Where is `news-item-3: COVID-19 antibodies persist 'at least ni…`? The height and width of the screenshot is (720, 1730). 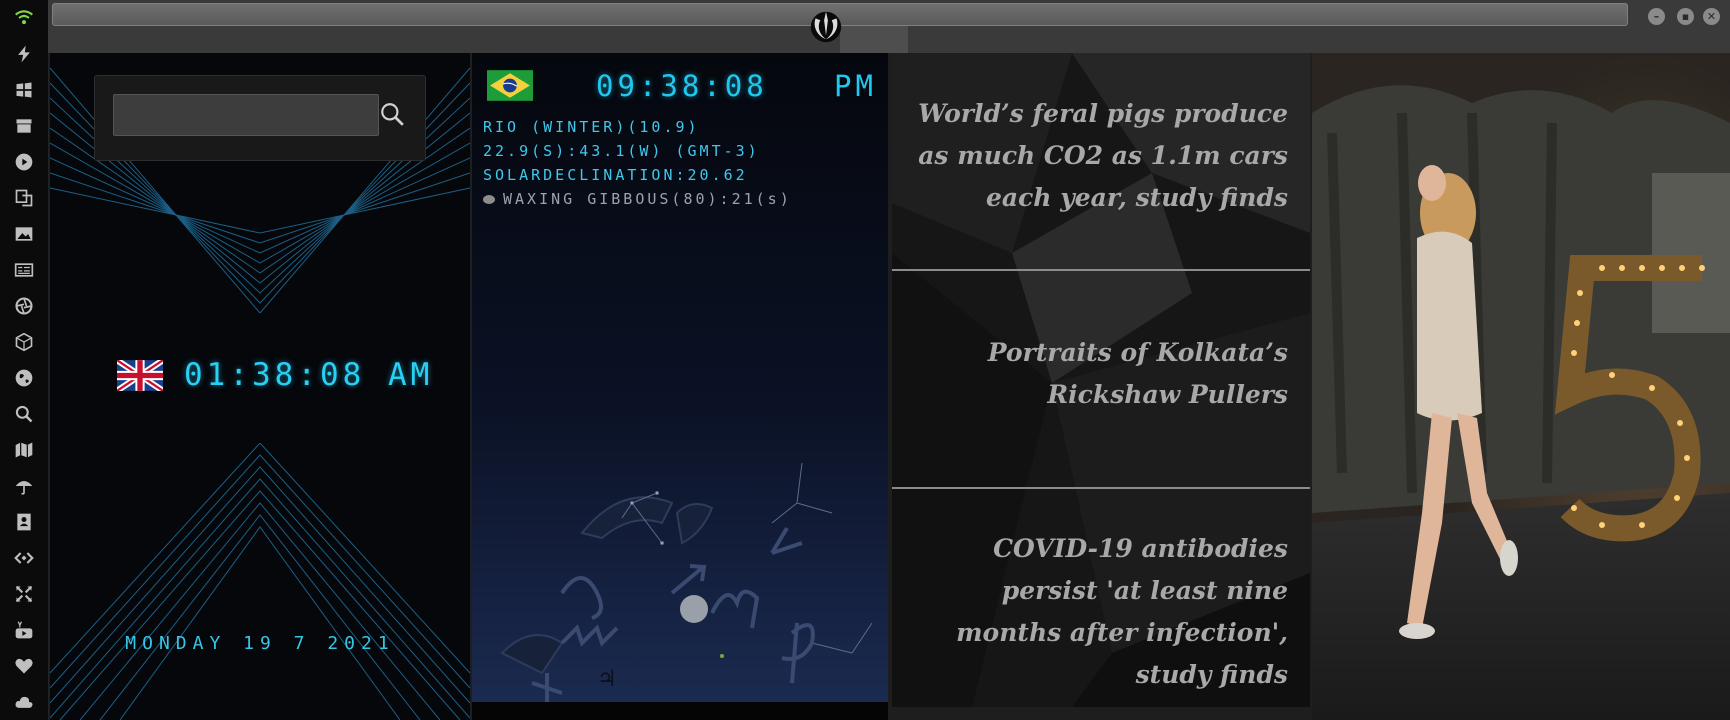
news-item-3: COVID-19 antibodies persist 'at least ni… is located at coordinates (1097, 612).